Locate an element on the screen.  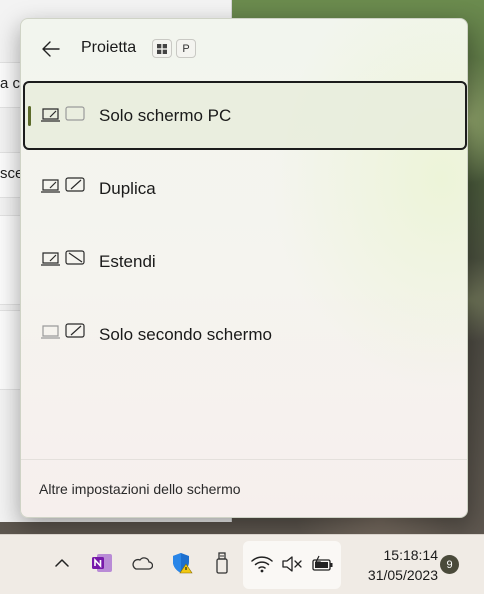
selection-indicator is located at coordinates (29, 116).